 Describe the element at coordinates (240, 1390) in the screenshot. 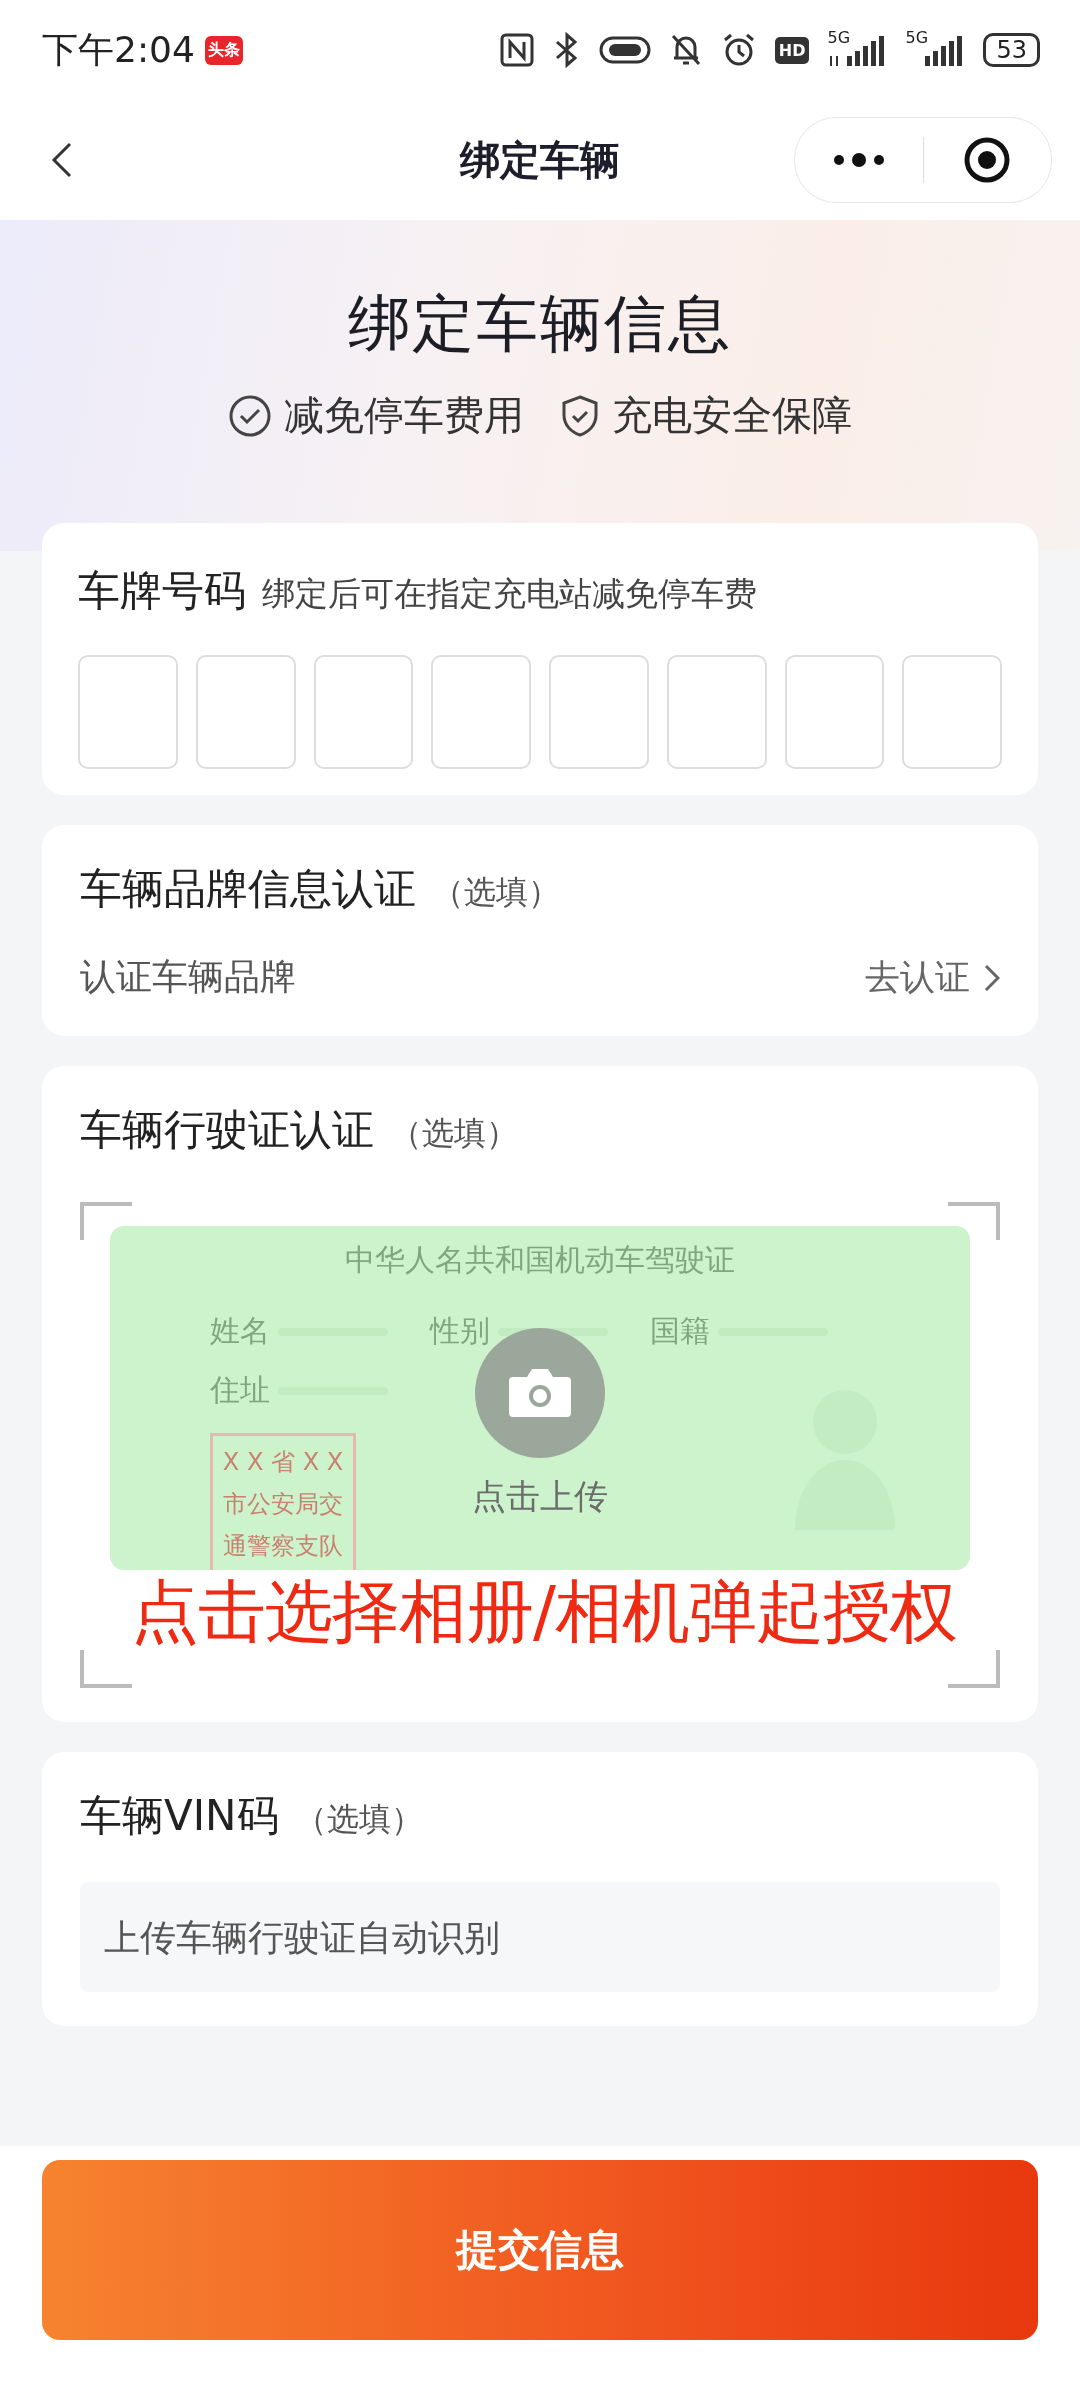

I see `document-field-label: 住址` at that location.